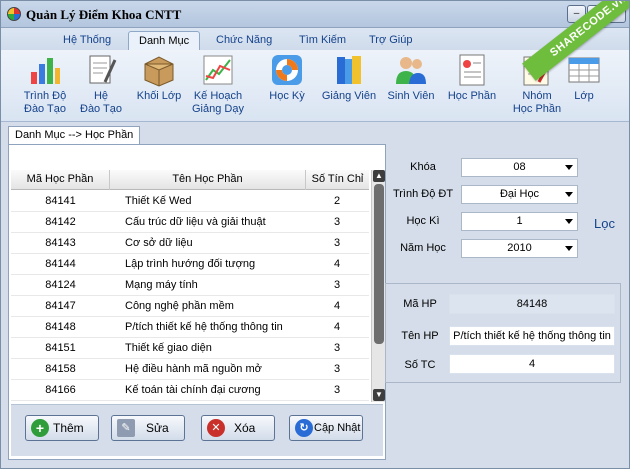 The width and height of the screenshot is (630, 469). I want to click on window-title: Quản Lý Điểm Khoa CNTT, so click(104, 14).